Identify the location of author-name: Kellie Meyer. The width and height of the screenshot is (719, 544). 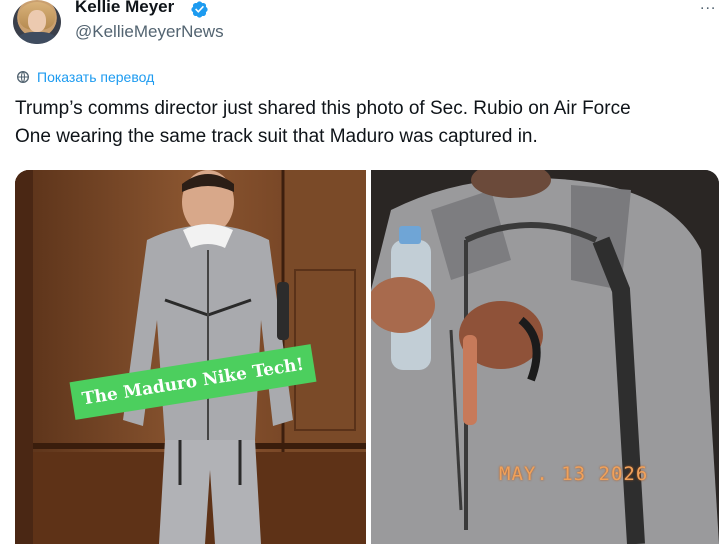
(124, 8).